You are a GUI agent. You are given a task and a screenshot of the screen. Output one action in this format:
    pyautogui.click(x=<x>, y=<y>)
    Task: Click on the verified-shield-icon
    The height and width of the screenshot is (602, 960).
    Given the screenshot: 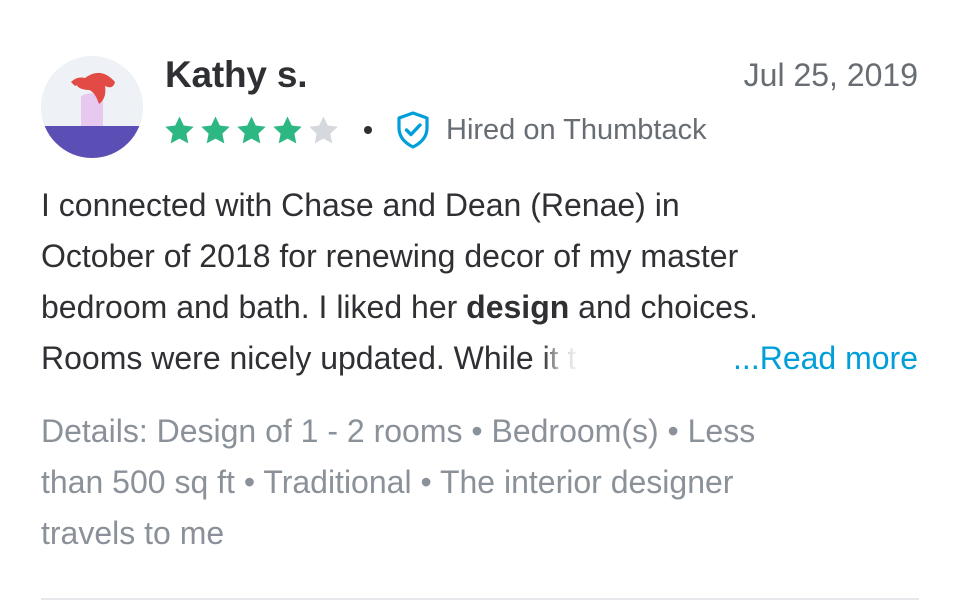 What is the action you would take?
    pyautogui.click(x=413, y=130)
    